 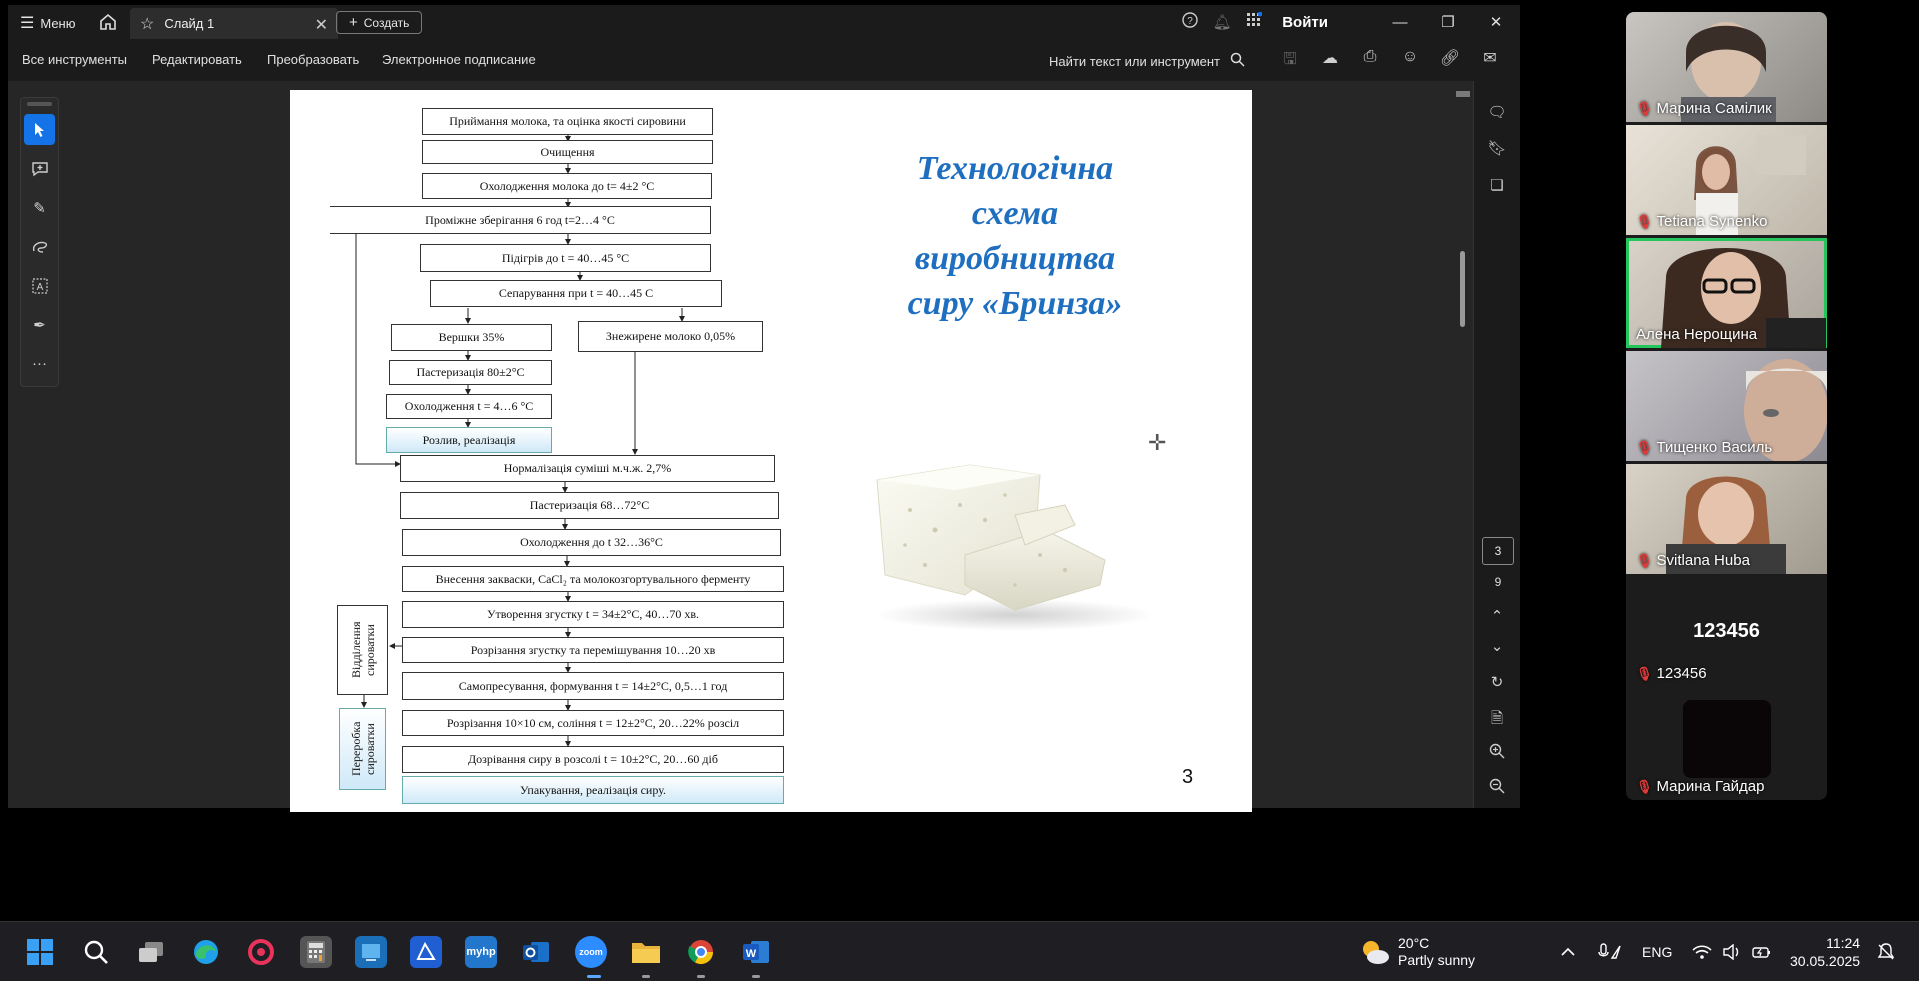 I want to click on page-fit-icon: 🗎, so click(x=1497, y=720).